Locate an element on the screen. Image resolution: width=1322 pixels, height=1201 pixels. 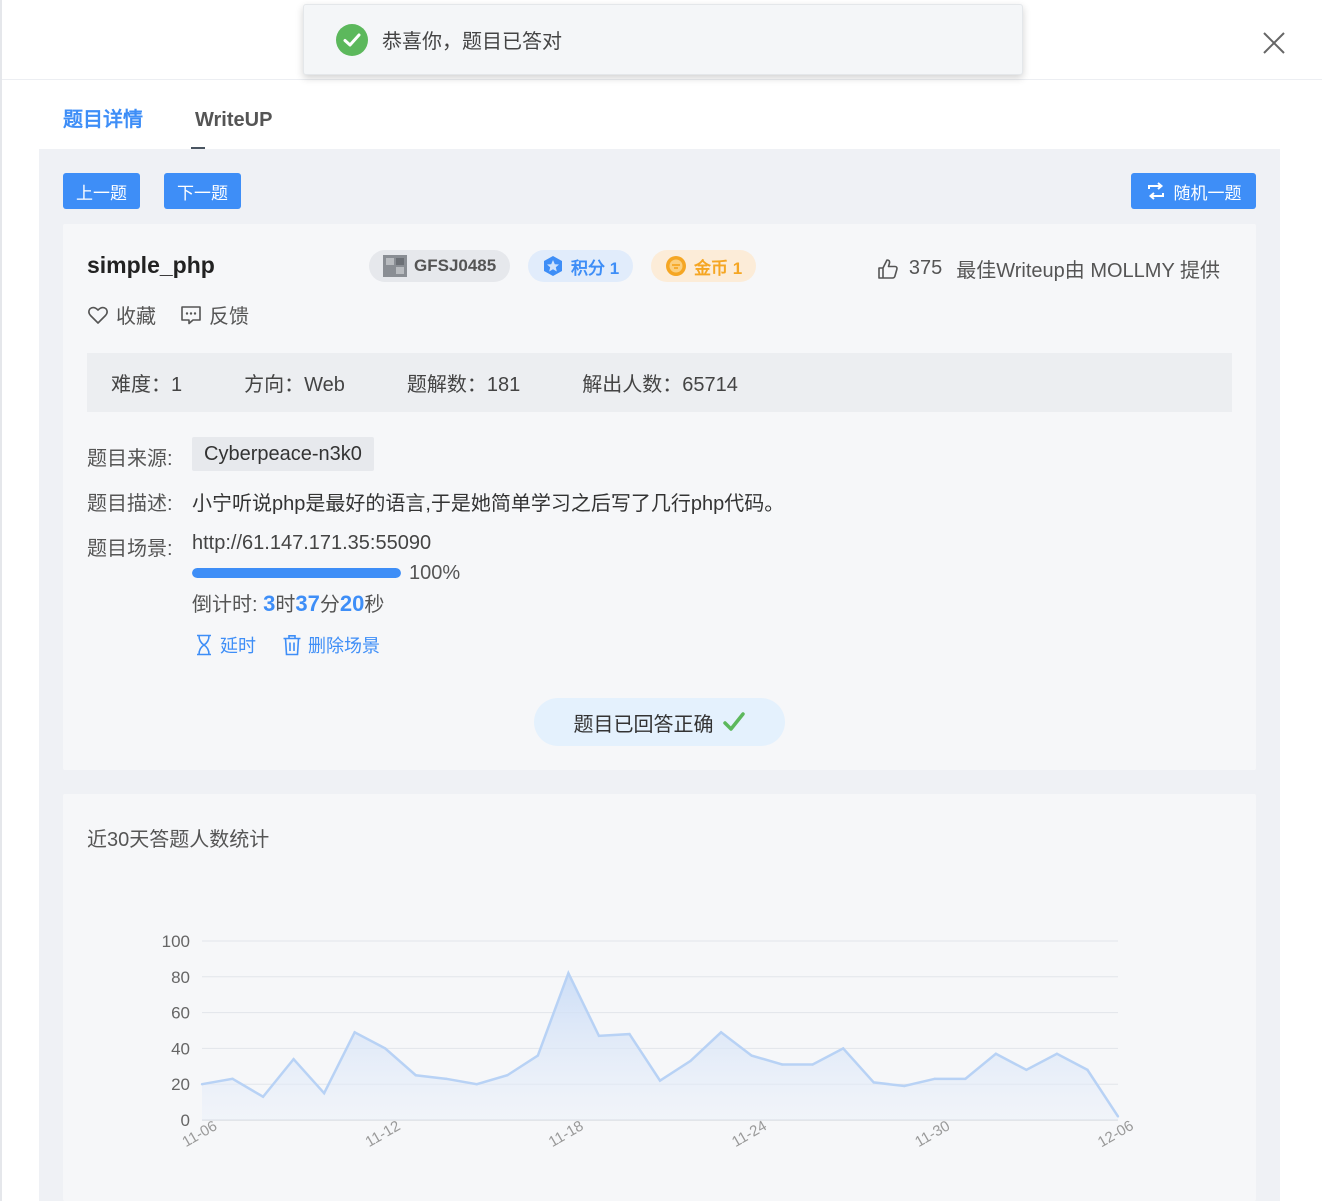
scene-actions: 延时 删除场景 is located at coordinates (287, 645).